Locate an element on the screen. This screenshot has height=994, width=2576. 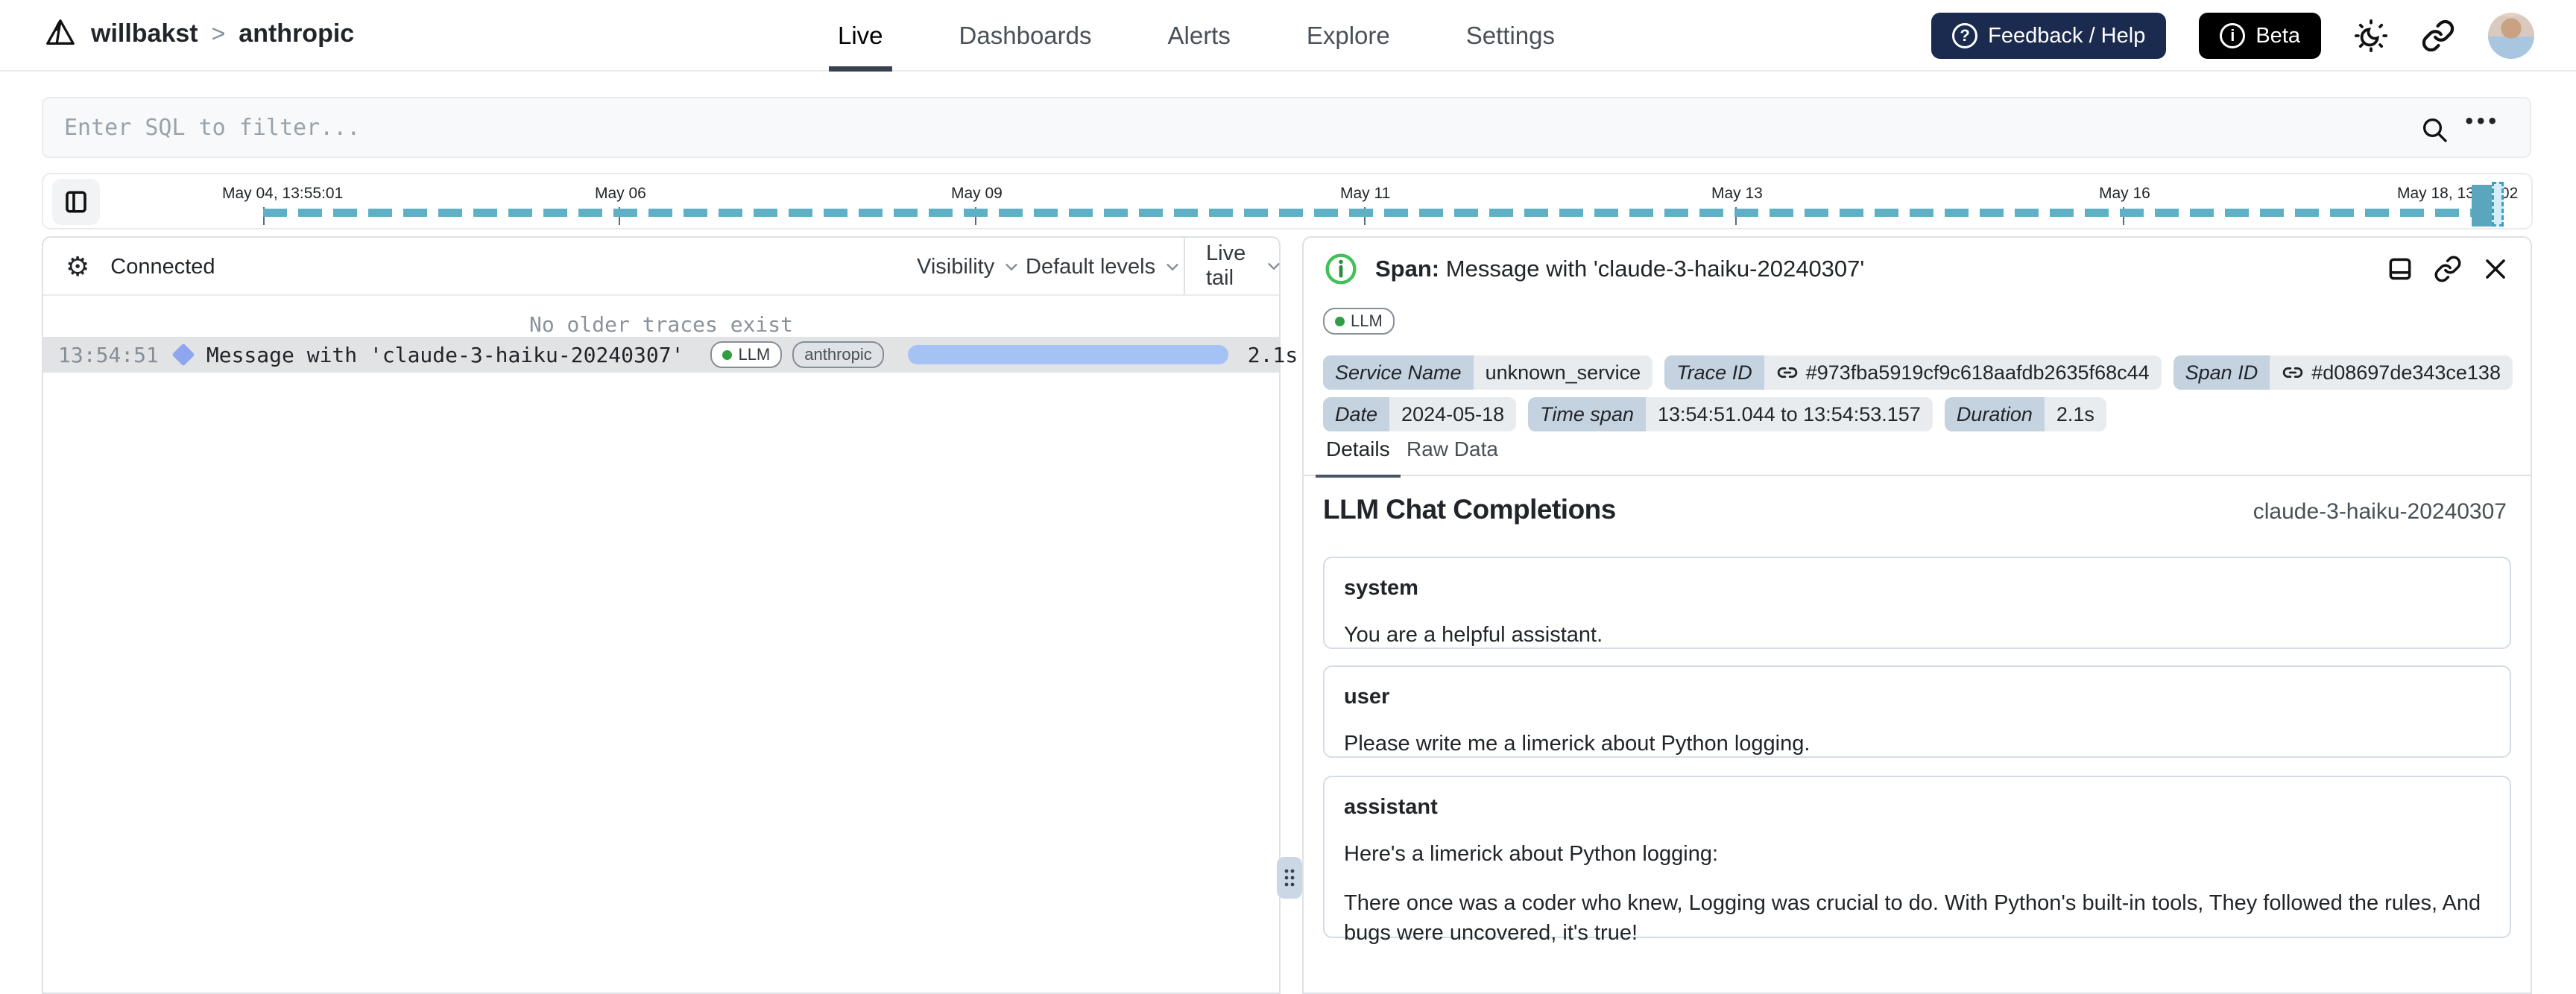
llm-badge-label: LLM is located at coordinates (1367, 320).